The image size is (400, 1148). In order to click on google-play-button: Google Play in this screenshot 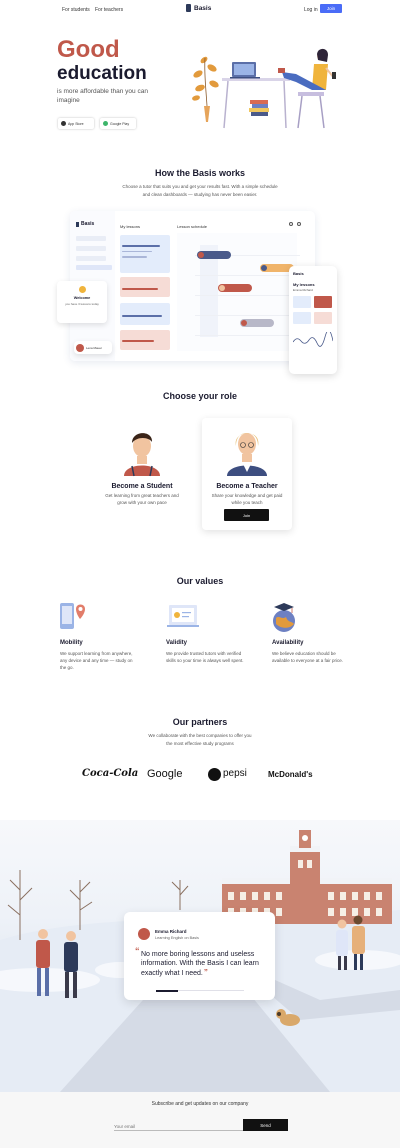, I will do `click(118, 123)`.